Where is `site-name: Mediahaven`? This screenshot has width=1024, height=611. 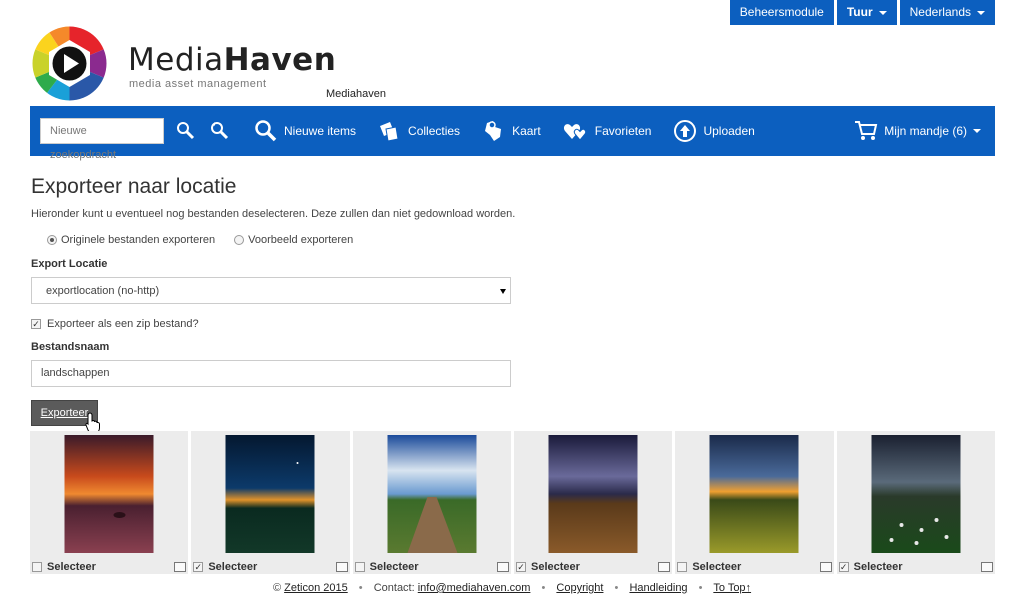
site-name: Mediahaven is located at coordinates (356, 94).